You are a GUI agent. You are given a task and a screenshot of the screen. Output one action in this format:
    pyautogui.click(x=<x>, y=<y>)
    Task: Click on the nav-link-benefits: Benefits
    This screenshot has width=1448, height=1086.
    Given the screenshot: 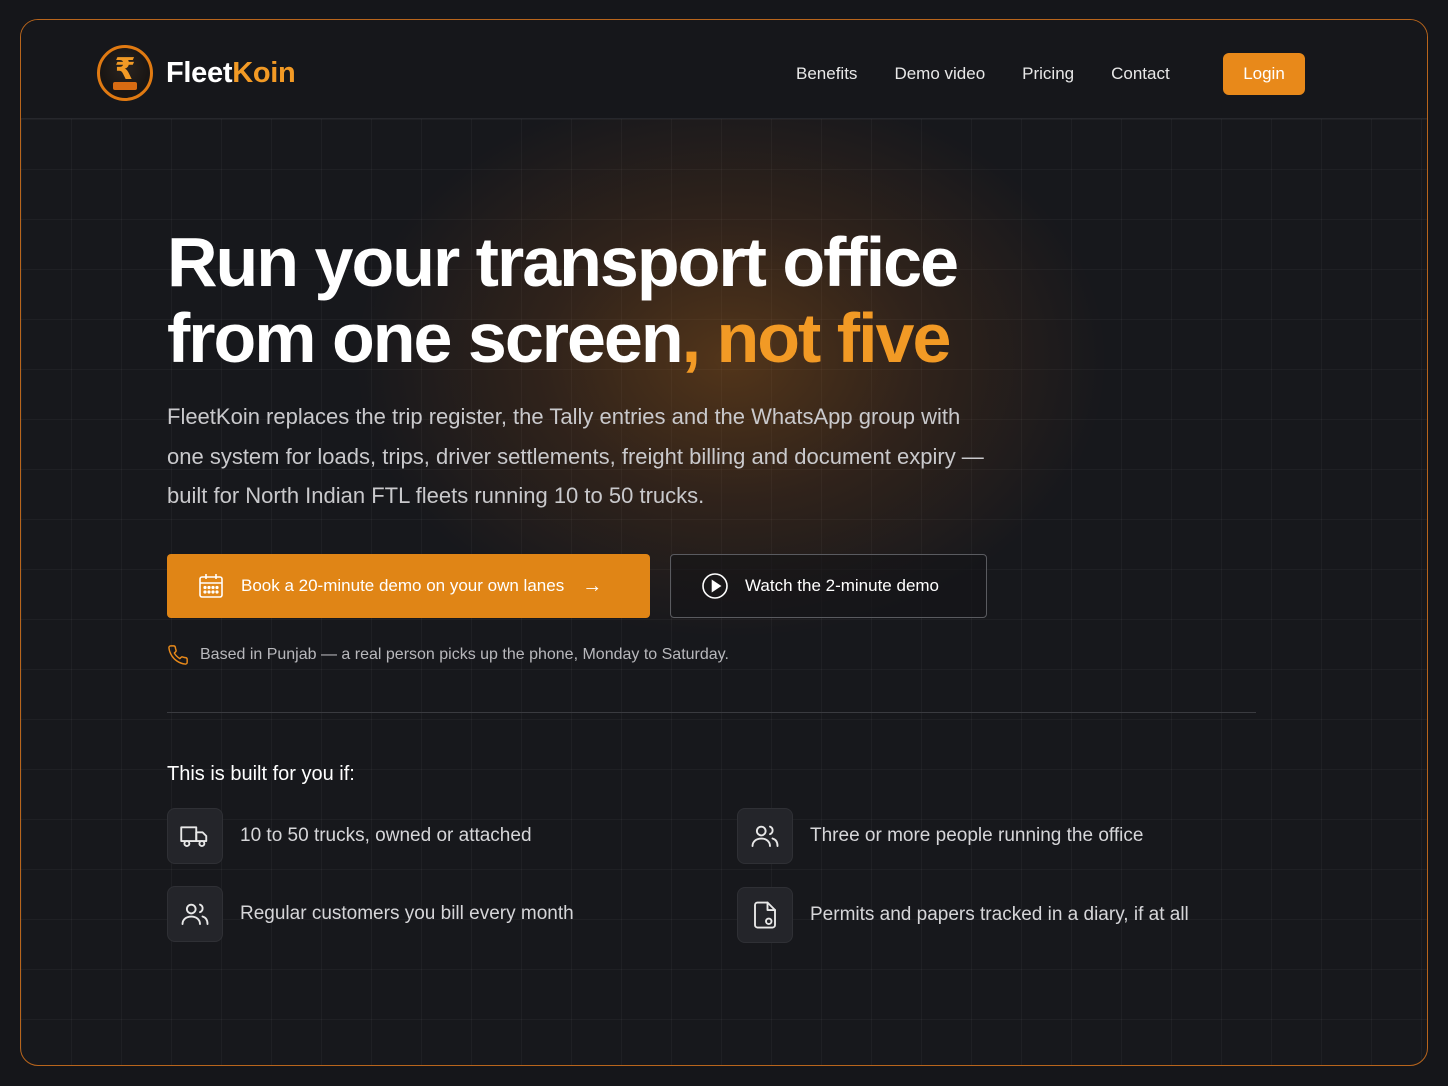 What is the action you would take?
    pyautogui.click(x=826, y=74)
    